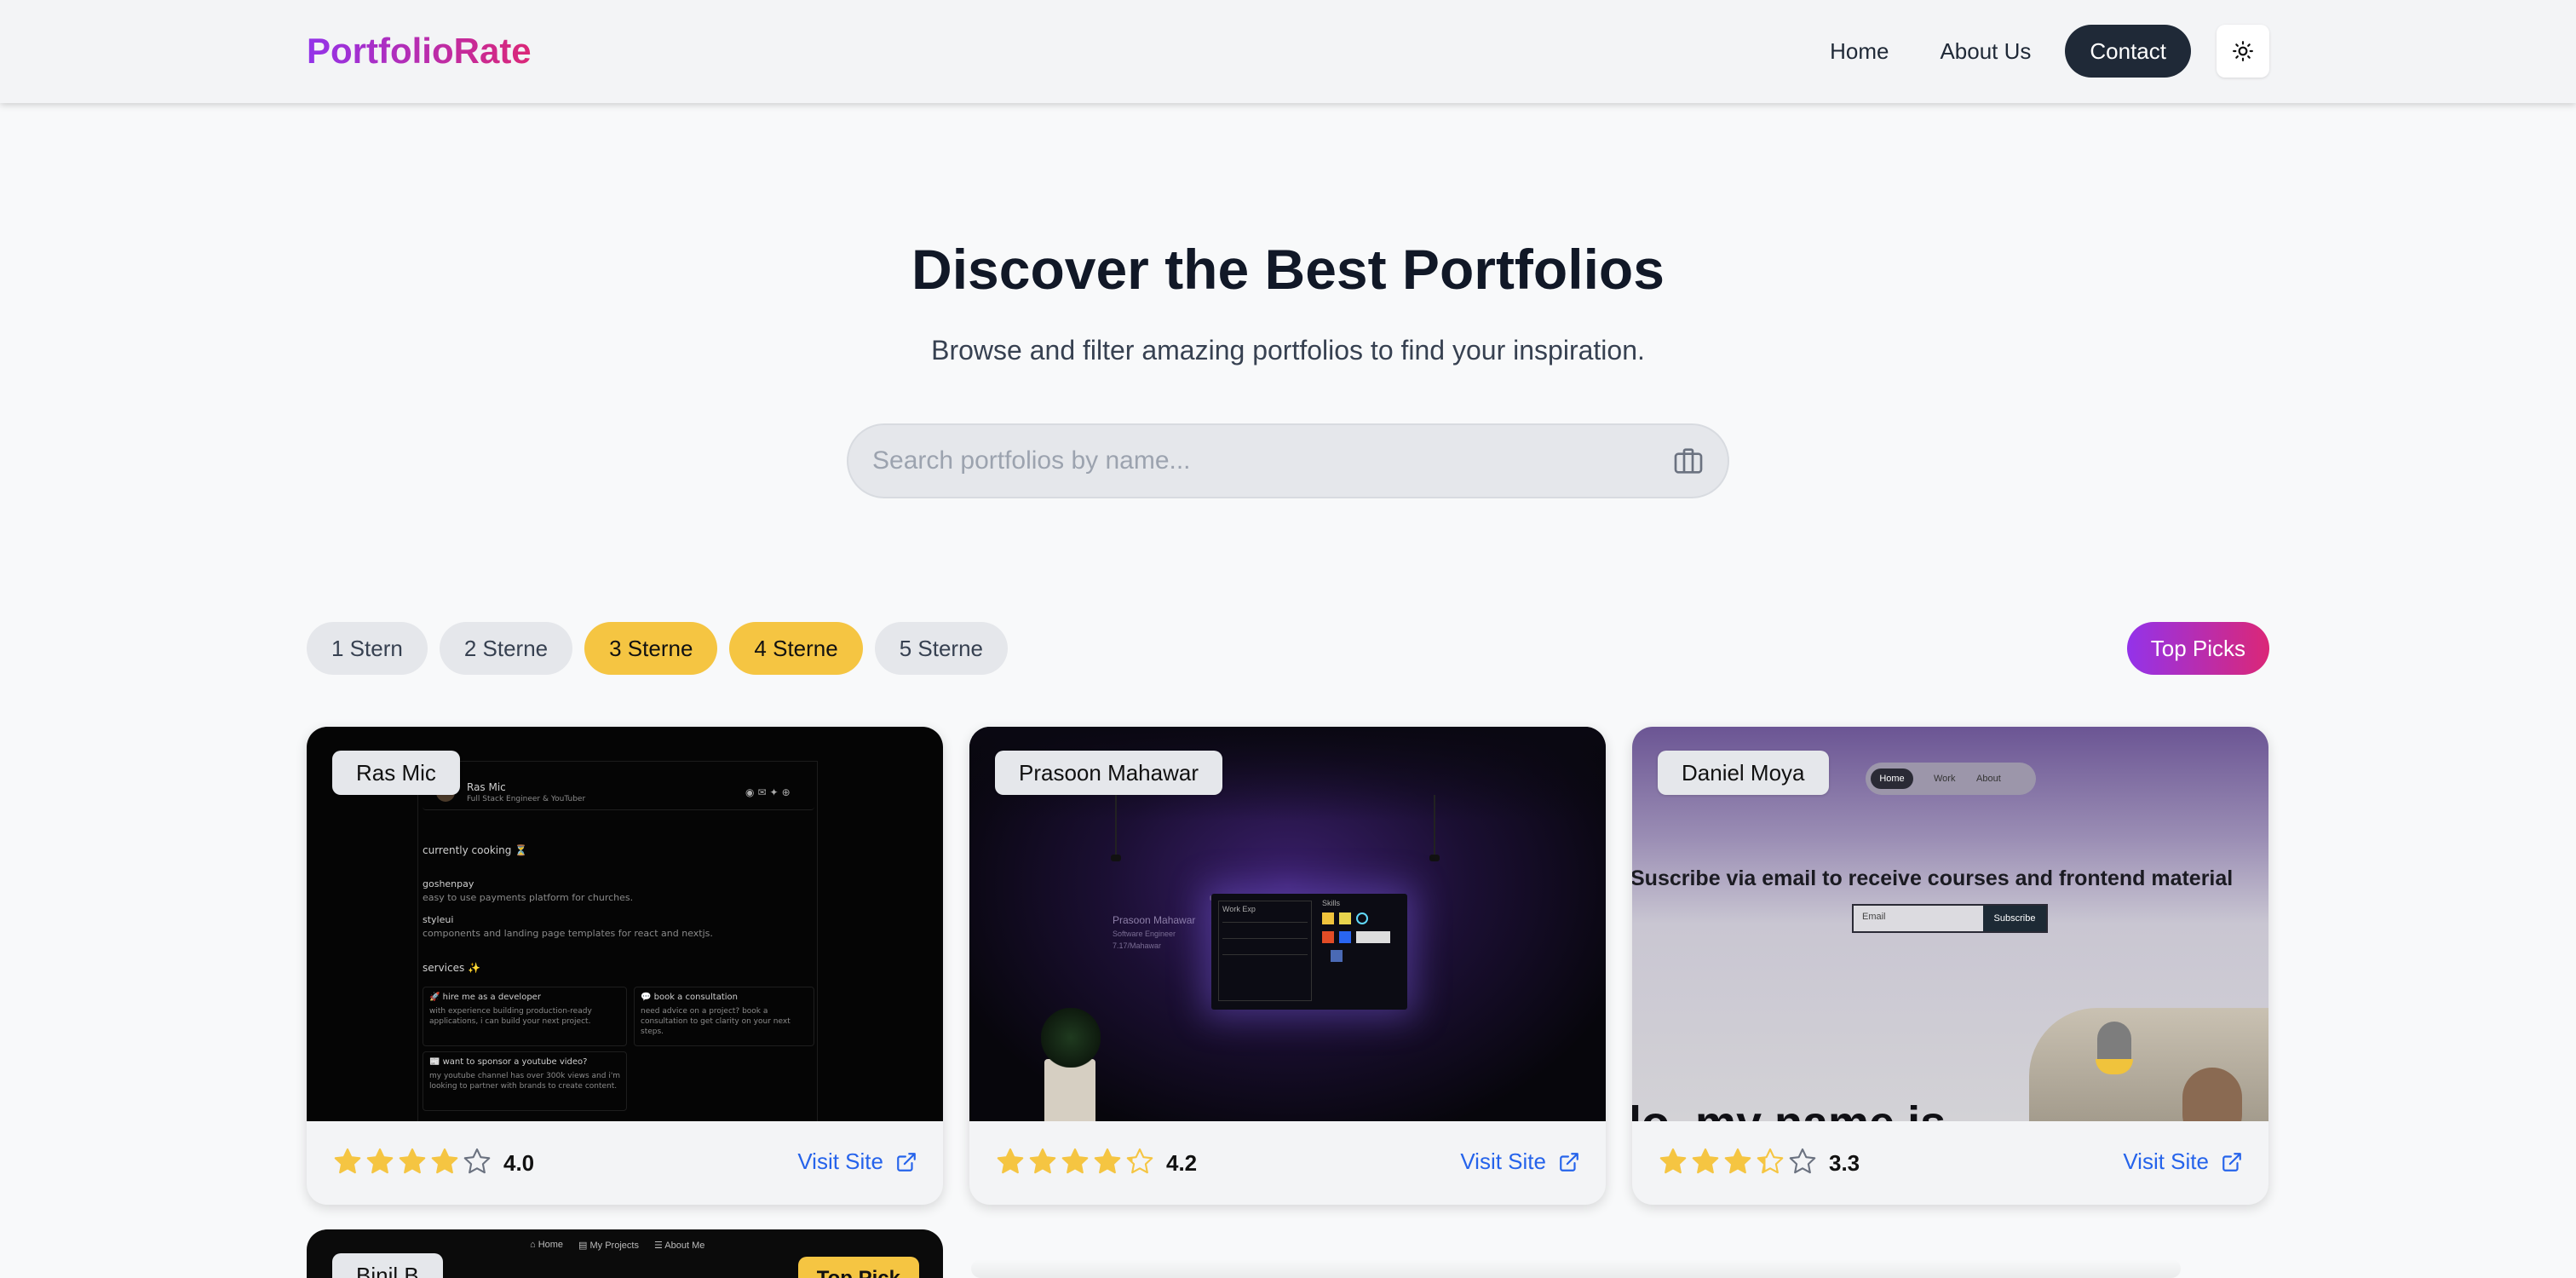 This screenshot has height=1278, width=2576. Describe the element at coordinates (547, 1245) in the screenshot. I see `preview-nav-home: ⌂ Home` at that location.